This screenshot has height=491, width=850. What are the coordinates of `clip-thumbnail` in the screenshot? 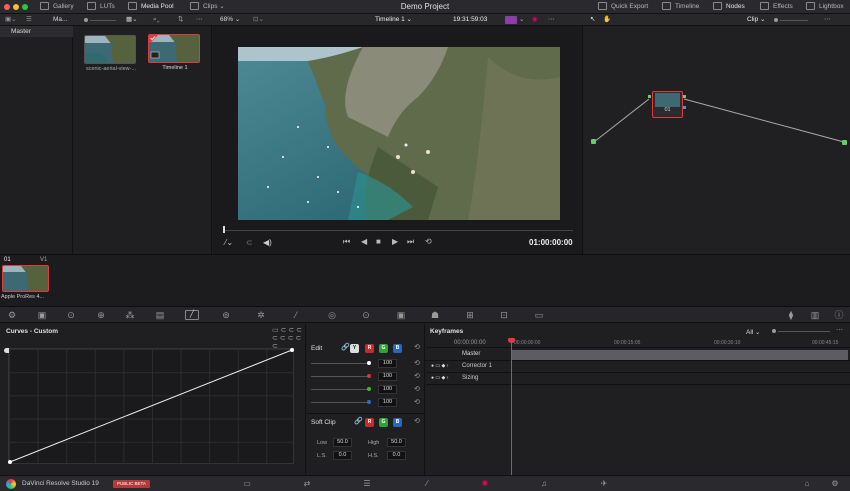 It's located at (25, 278).